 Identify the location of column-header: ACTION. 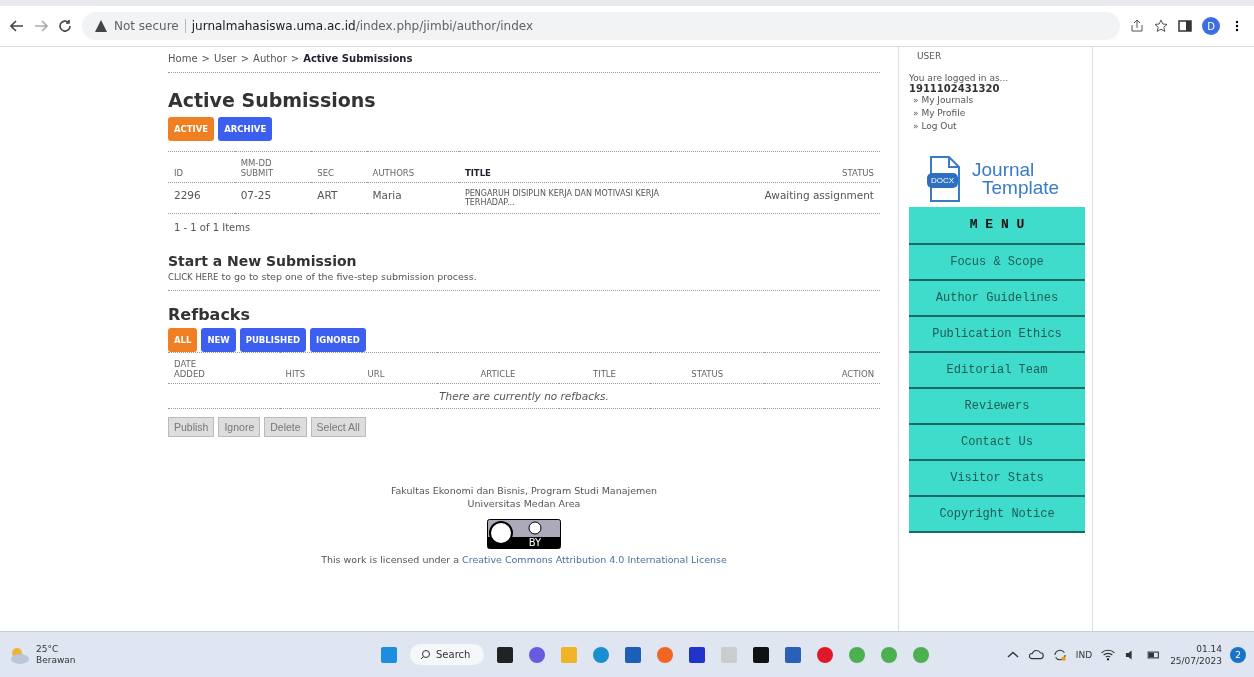
(822, 368).